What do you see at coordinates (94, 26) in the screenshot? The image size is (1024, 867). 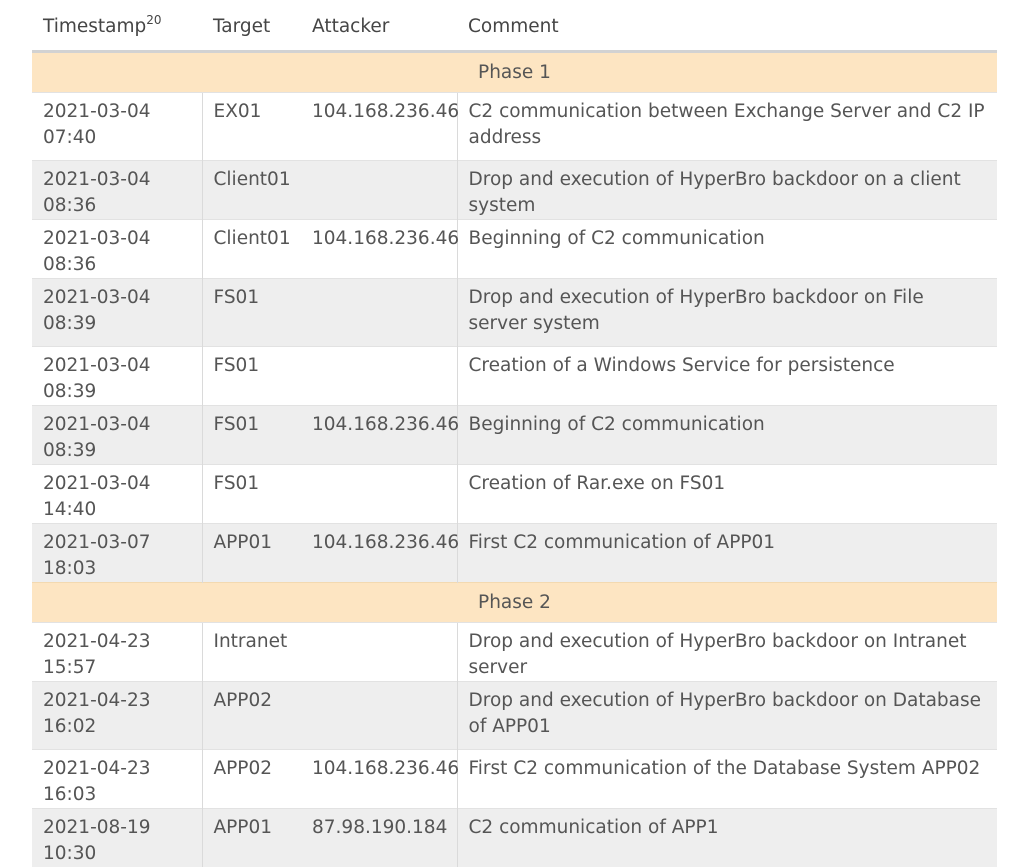 I see `header-timestamp-label: Timestamp` at bounding box center [94, 26].